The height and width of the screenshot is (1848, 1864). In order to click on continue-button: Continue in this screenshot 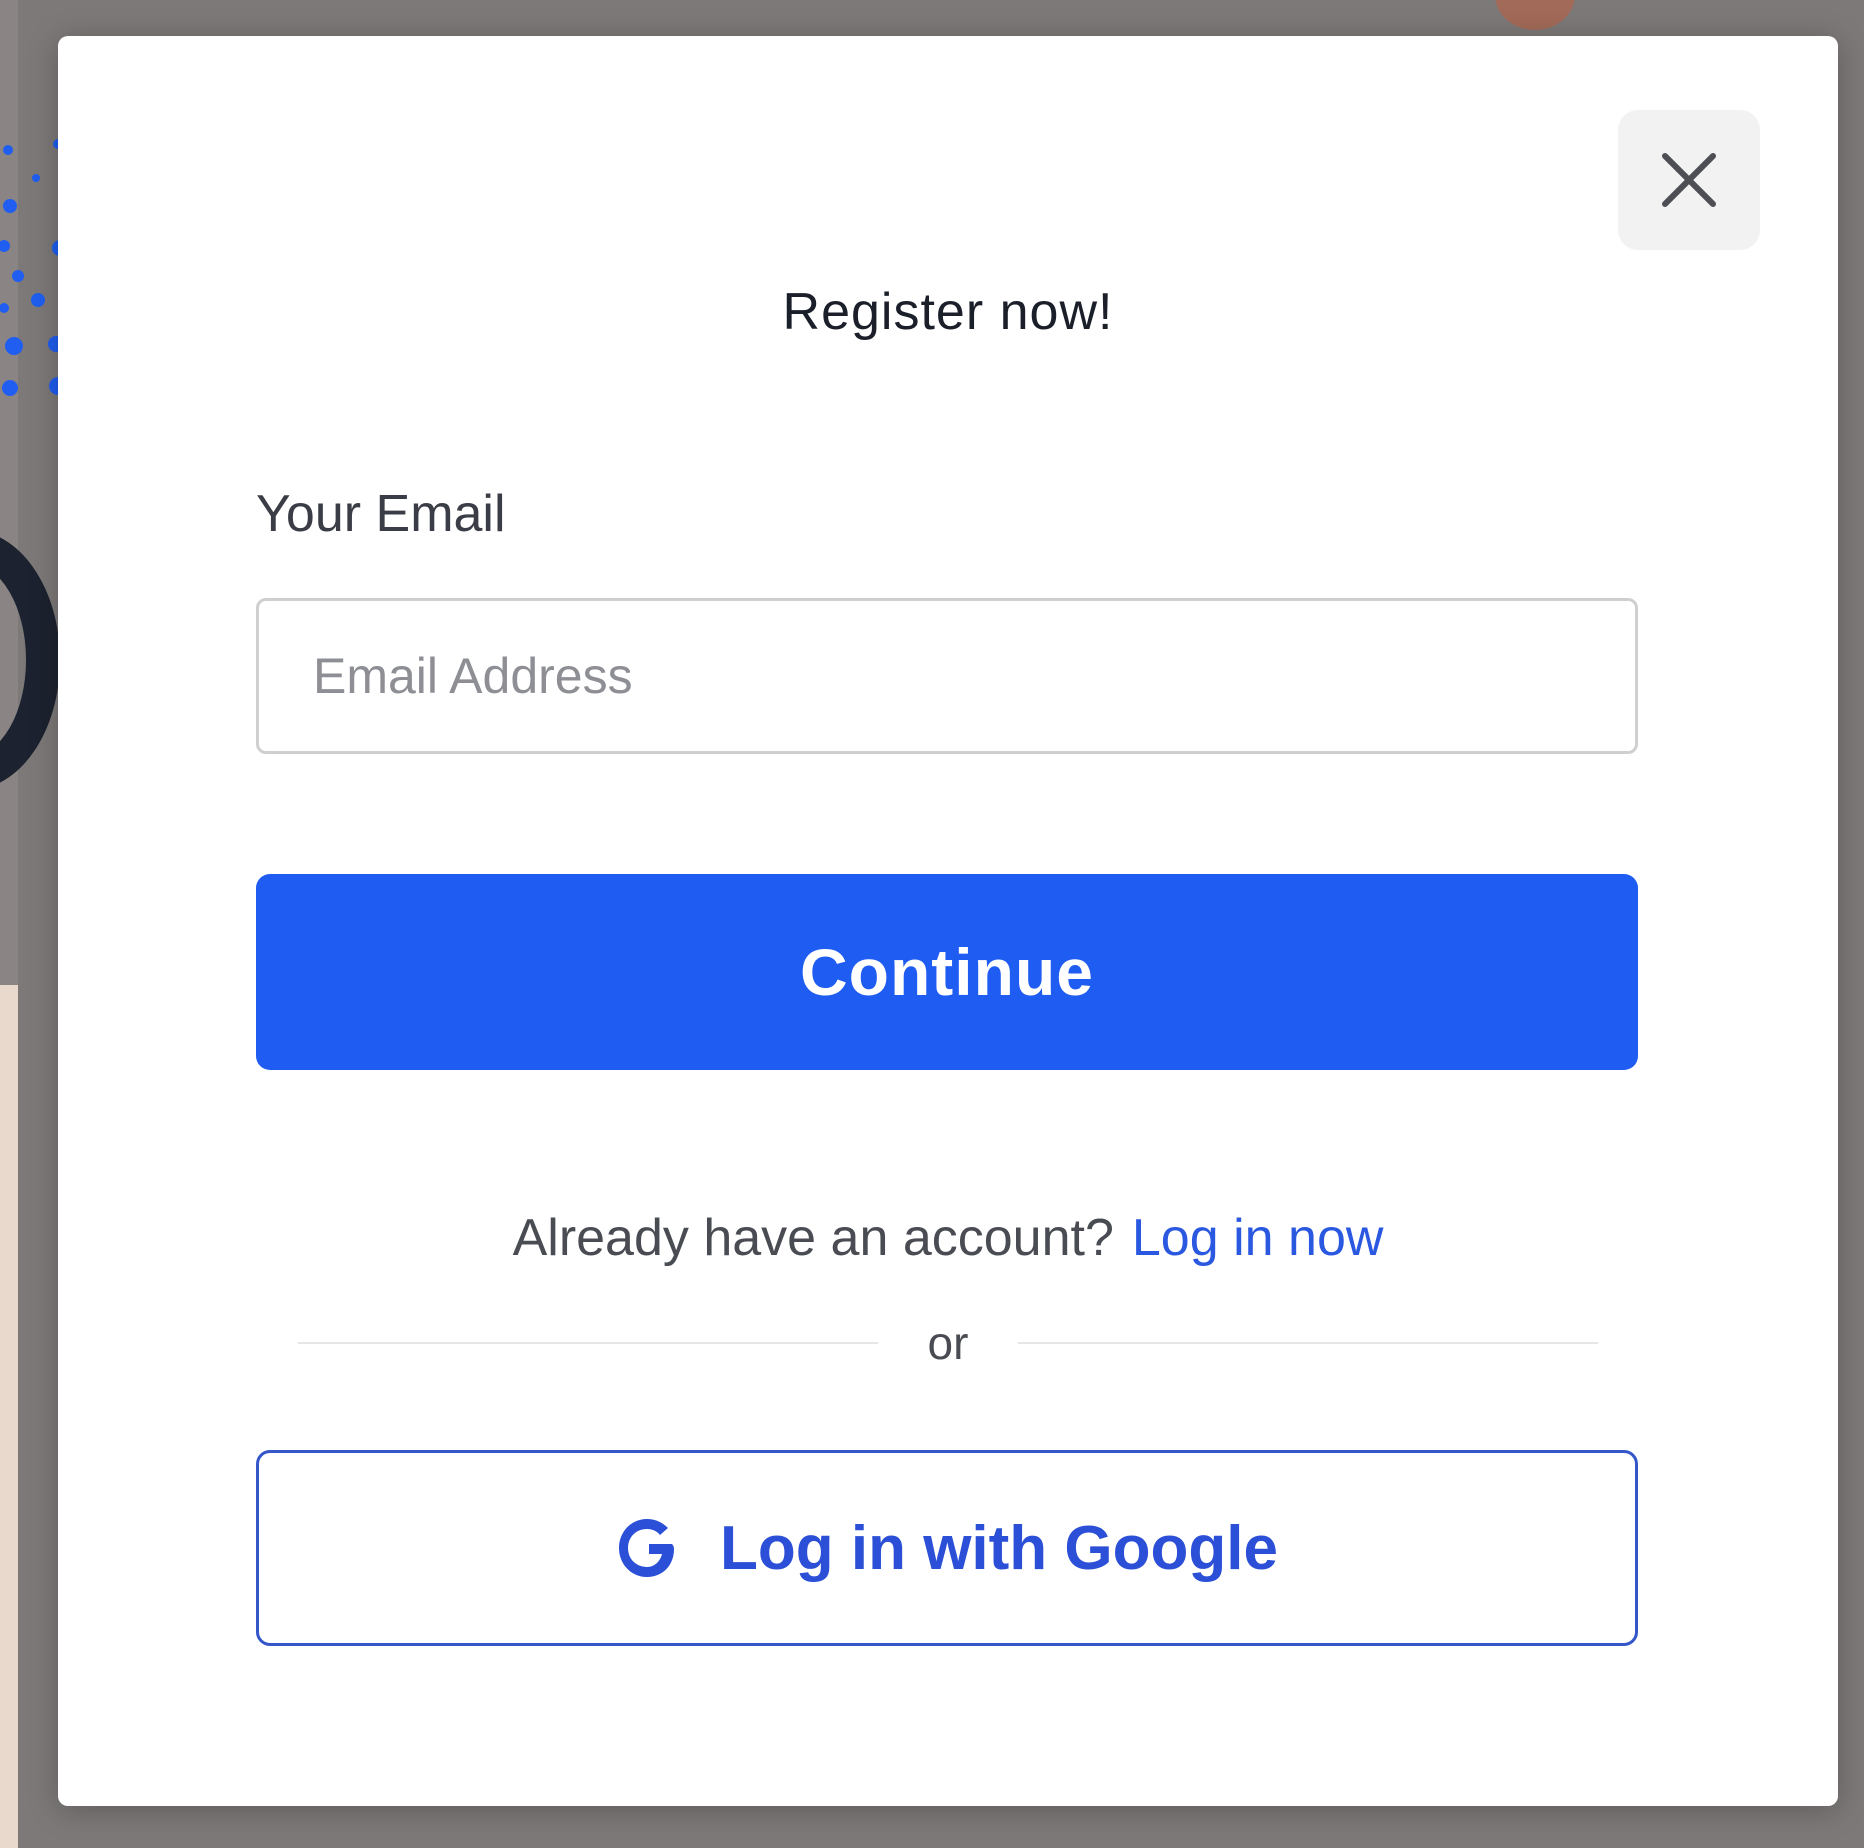, I will do `click(947, 972)`.